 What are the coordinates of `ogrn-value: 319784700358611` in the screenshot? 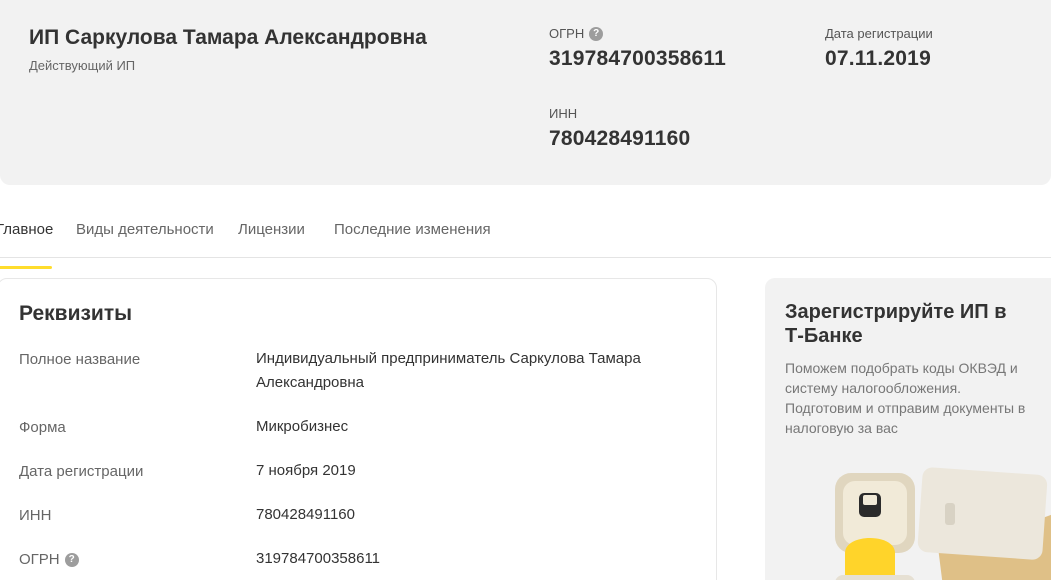 It's located at (638, 58).